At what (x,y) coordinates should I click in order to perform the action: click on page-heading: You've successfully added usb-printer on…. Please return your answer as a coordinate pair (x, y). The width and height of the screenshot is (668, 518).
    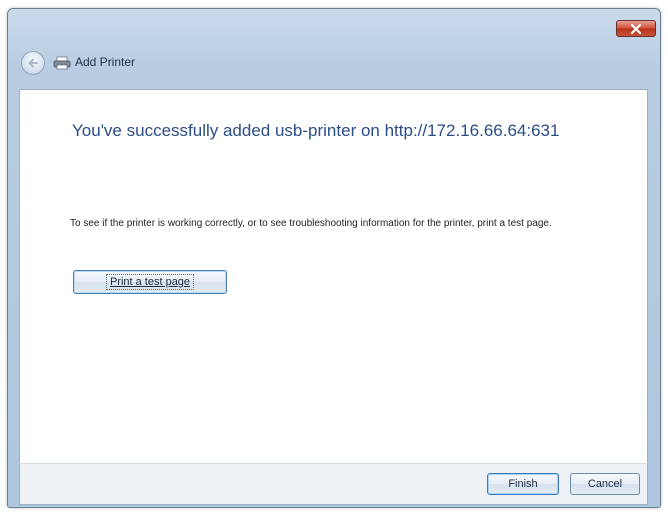
    Looking at the image, I should click on (316, 130).